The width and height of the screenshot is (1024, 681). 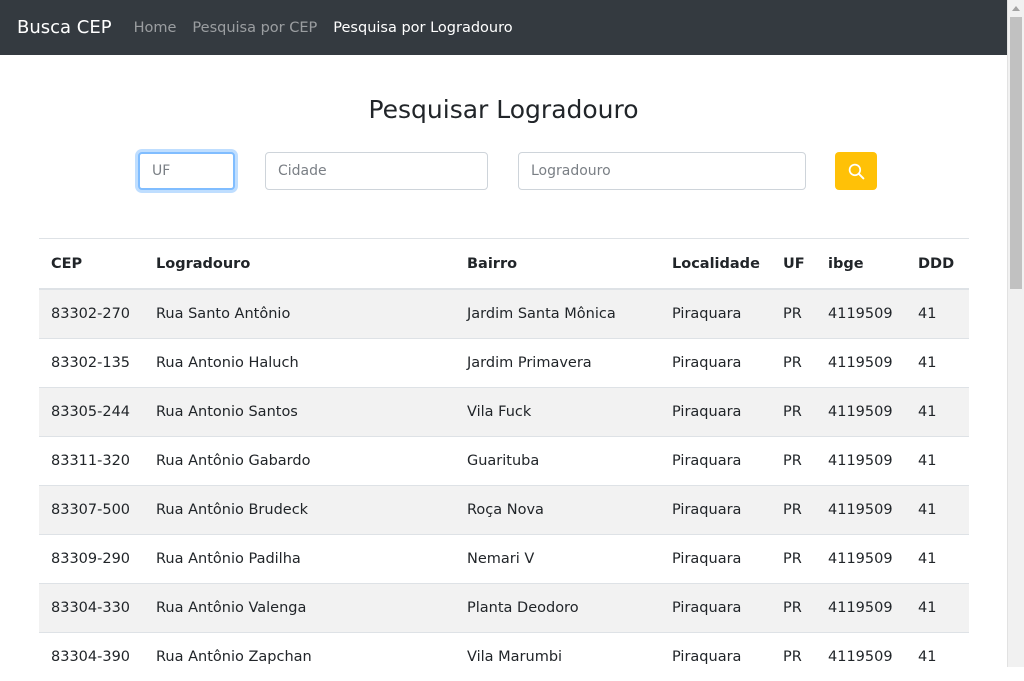 I want to click on cell-bairro: Nemari V, so click(x=557, y=559).